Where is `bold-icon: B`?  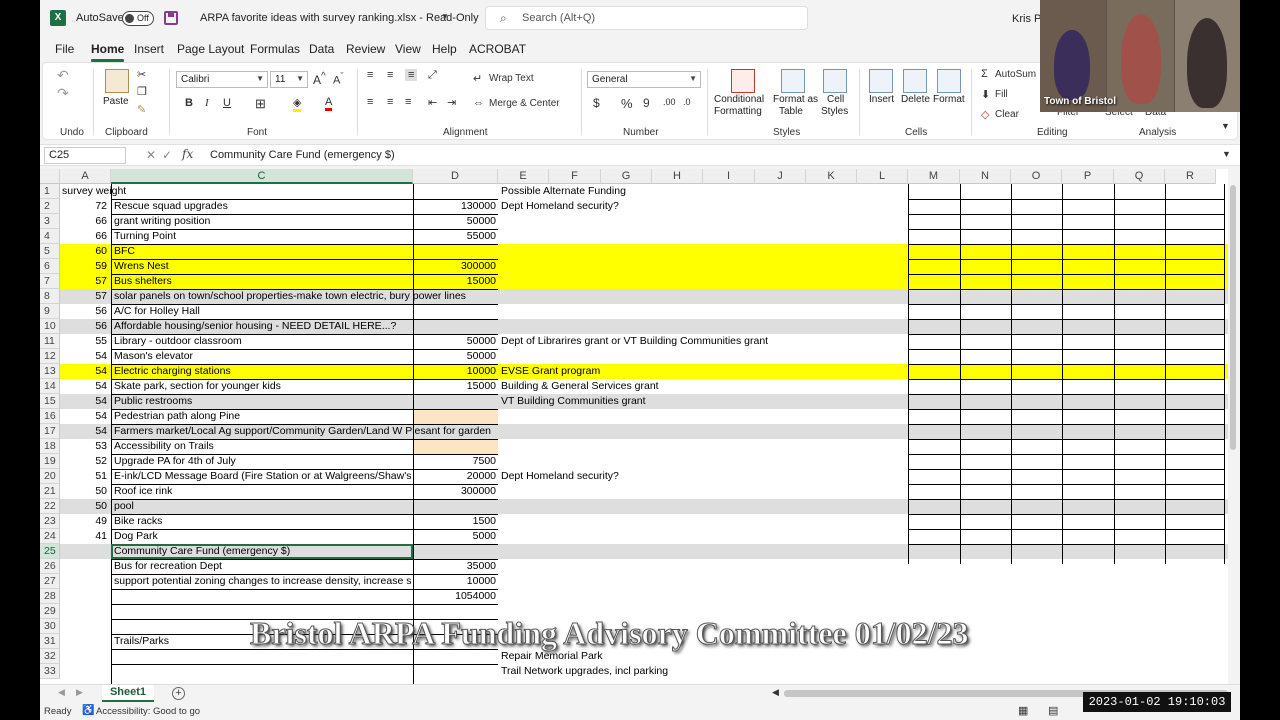 bold-icon: B is located at coordinates (189, 103).